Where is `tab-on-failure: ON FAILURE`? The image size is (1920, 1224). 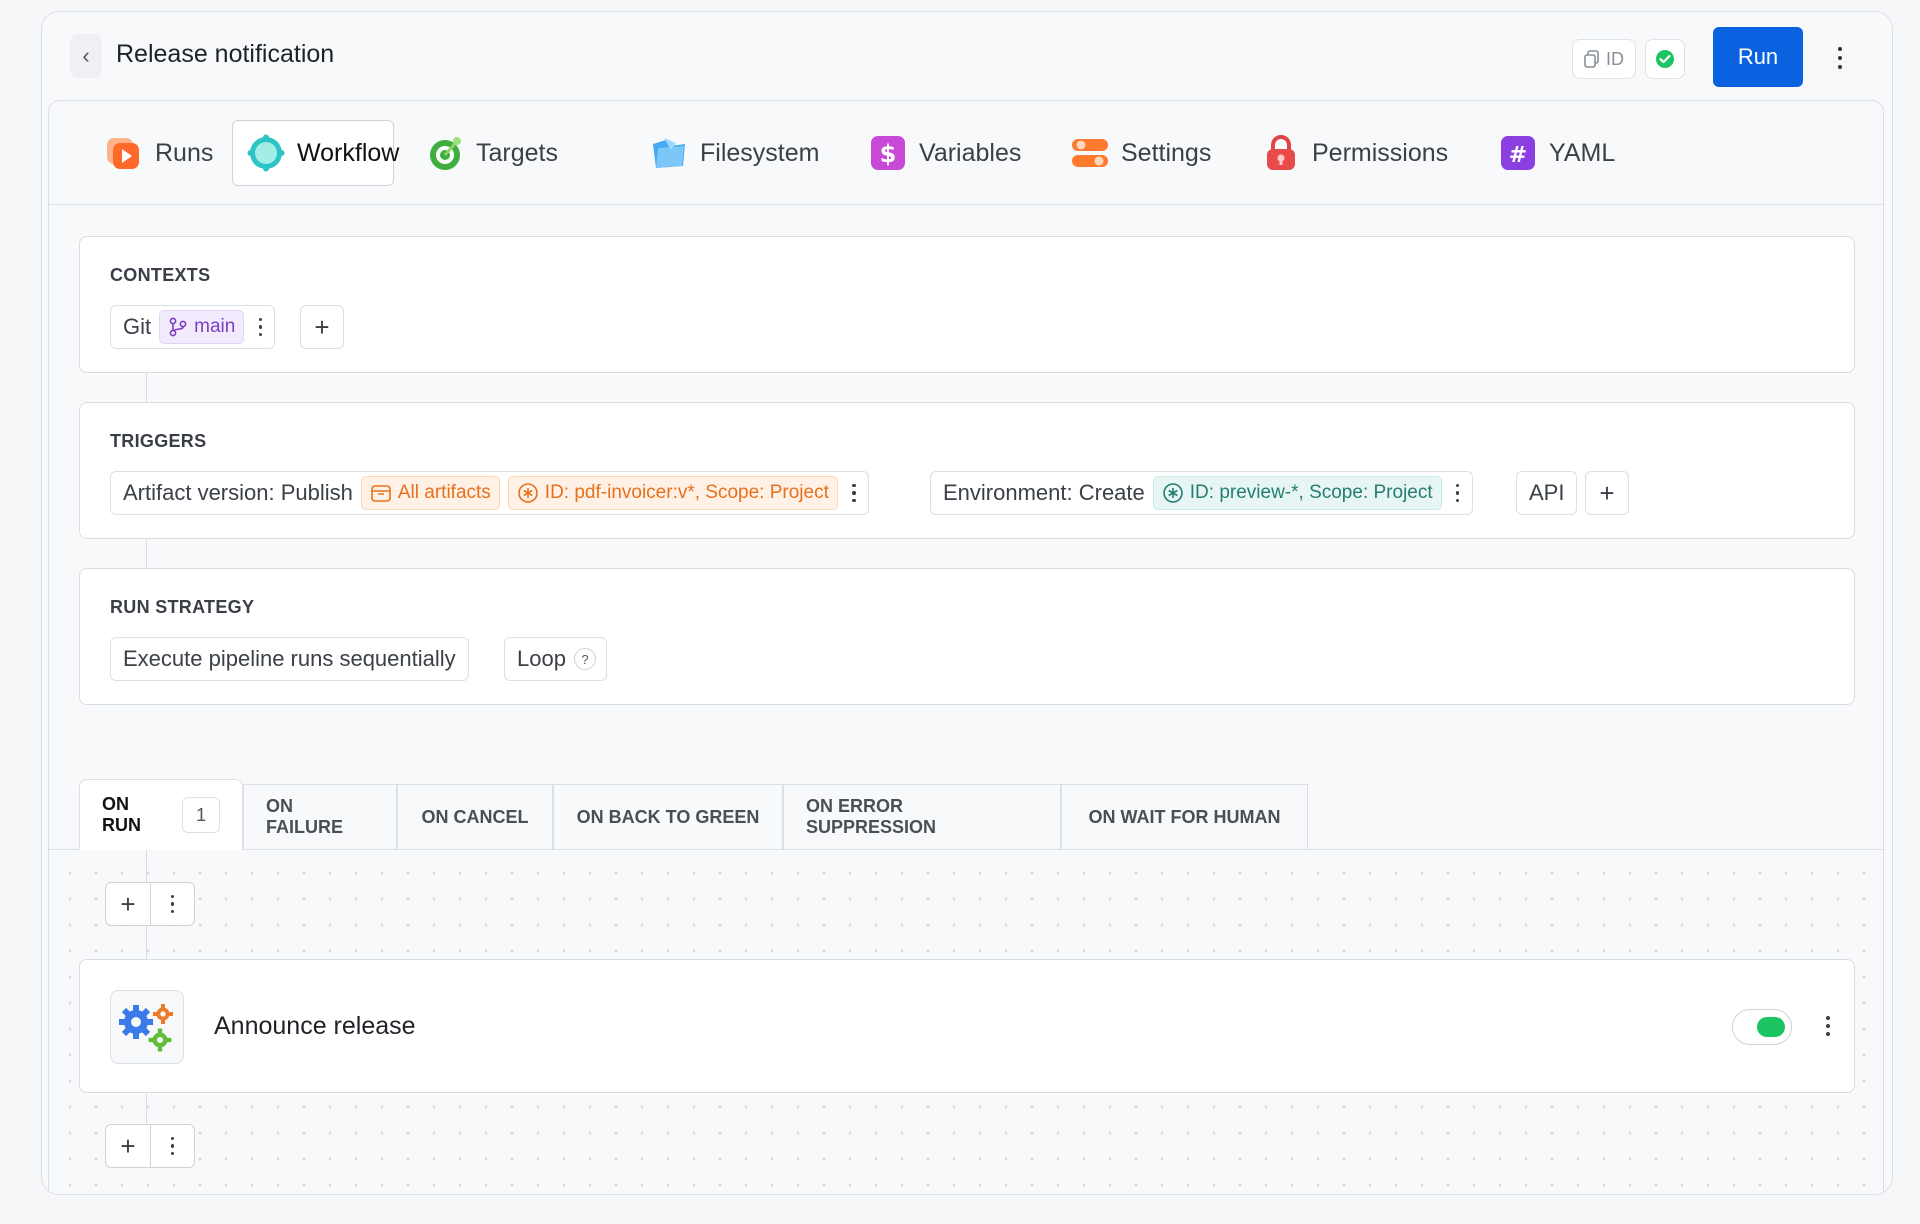
tab-on-failure: ON FAILURE is located at coordinates (320, 816).